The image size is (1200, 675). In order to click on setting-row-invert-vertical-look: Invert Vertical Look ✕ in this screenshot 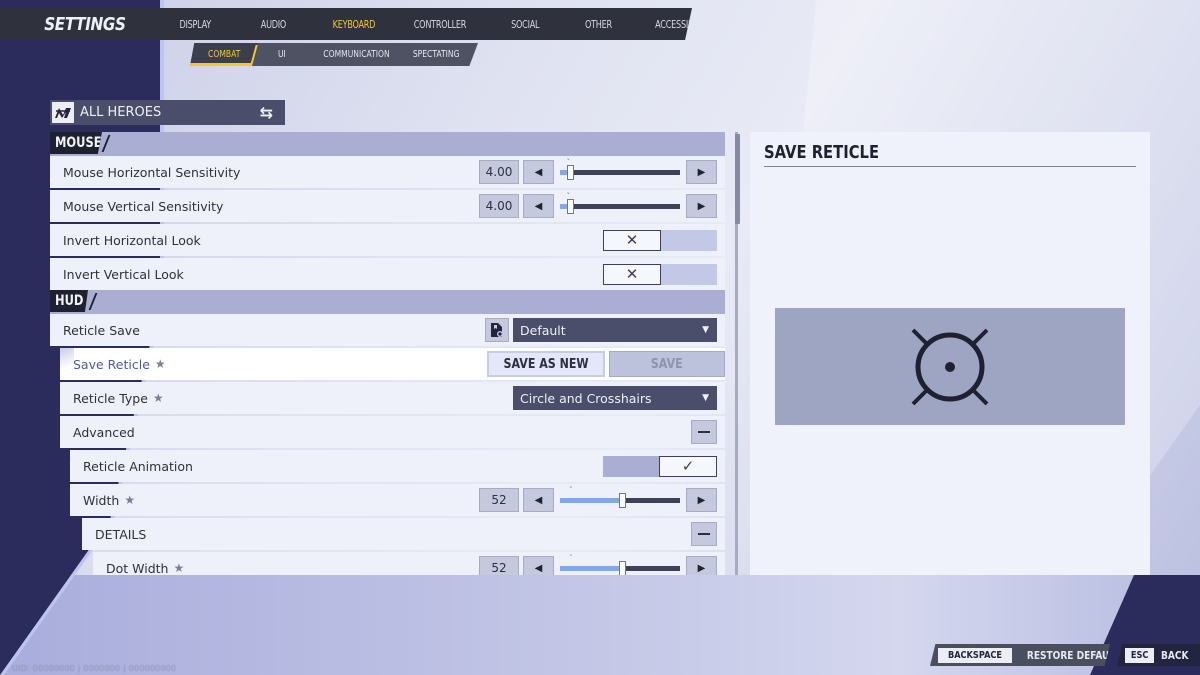, I will do `click(387, 274)`.